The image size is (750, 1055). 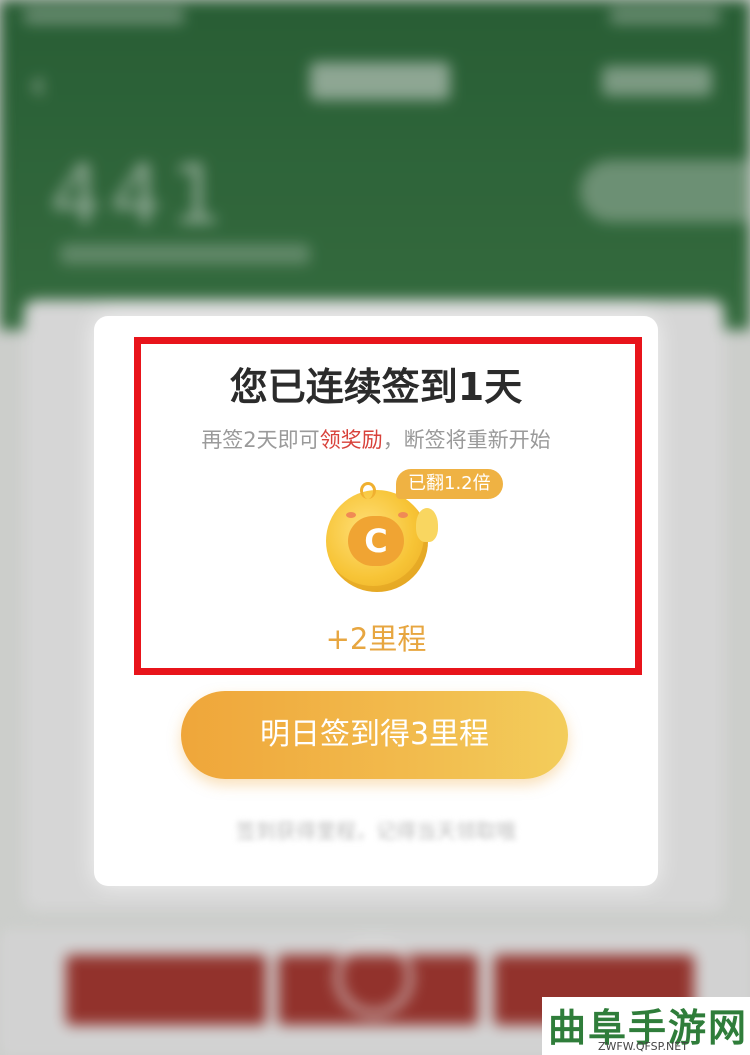 What do you see at coordinates (646, 1026) in the screenshot?
I see `watermark: 曲阜手游网 ZWFW.QFSP.NET` at bounding box center [646, 1026].